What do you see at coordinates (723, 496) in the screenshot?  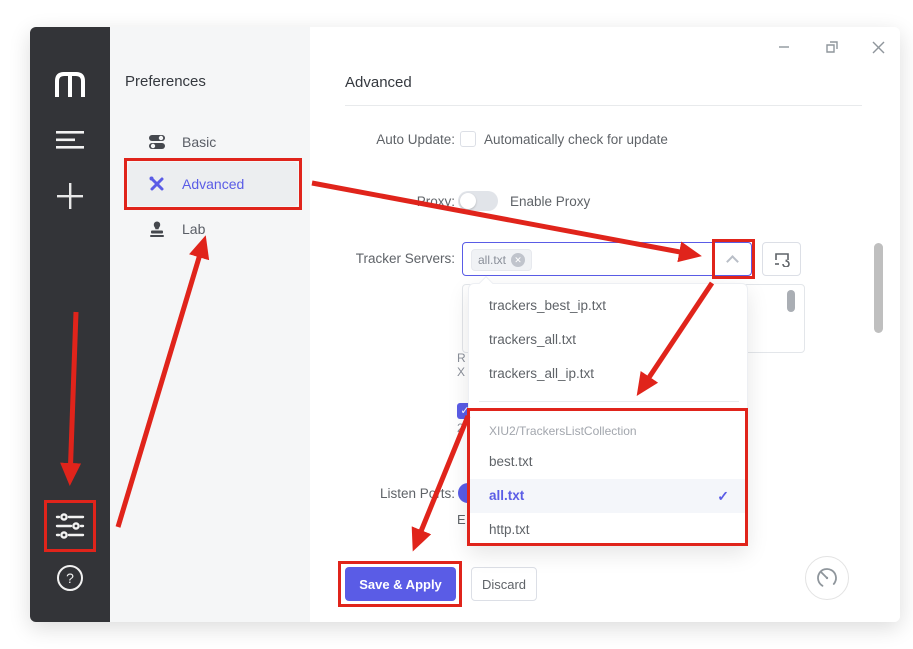 I see `check-icon: ✓` at bounding box center [723, 496].